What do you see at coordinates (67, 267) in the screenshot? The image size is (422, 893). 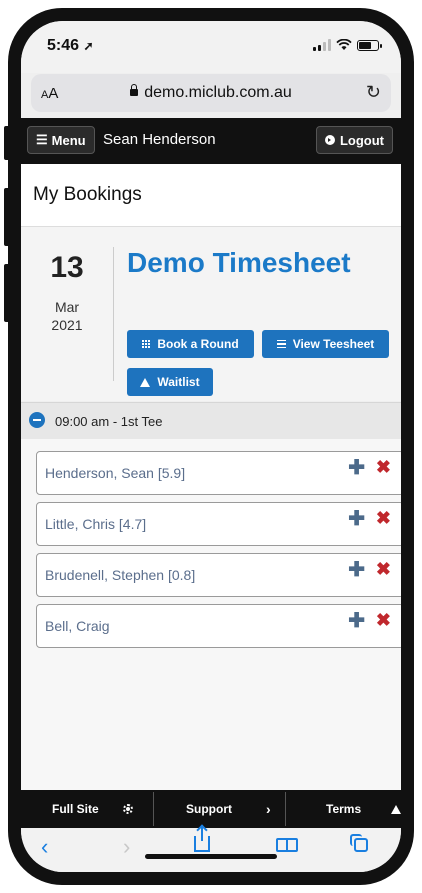 I see `booking-day: 13` at bounding box center [67, 267].